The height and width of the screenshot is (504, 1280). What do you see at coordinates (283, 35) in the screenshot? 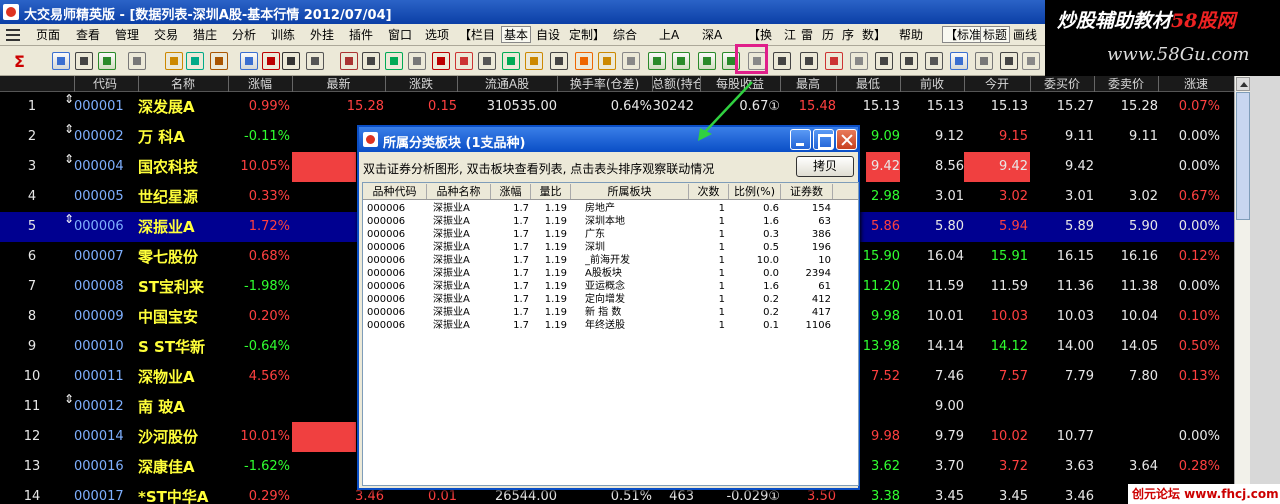
I see `menu-item: 训练` at bounding box center [283, 35].